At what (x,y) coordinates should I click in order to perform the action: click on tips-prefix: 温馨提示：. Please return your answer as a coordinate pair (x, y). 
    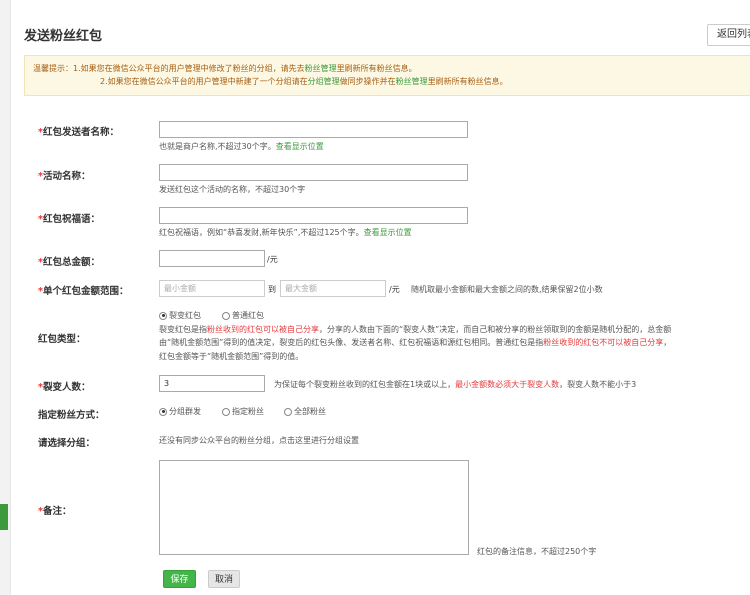
    Looking at the image, I should click on (53, 68).